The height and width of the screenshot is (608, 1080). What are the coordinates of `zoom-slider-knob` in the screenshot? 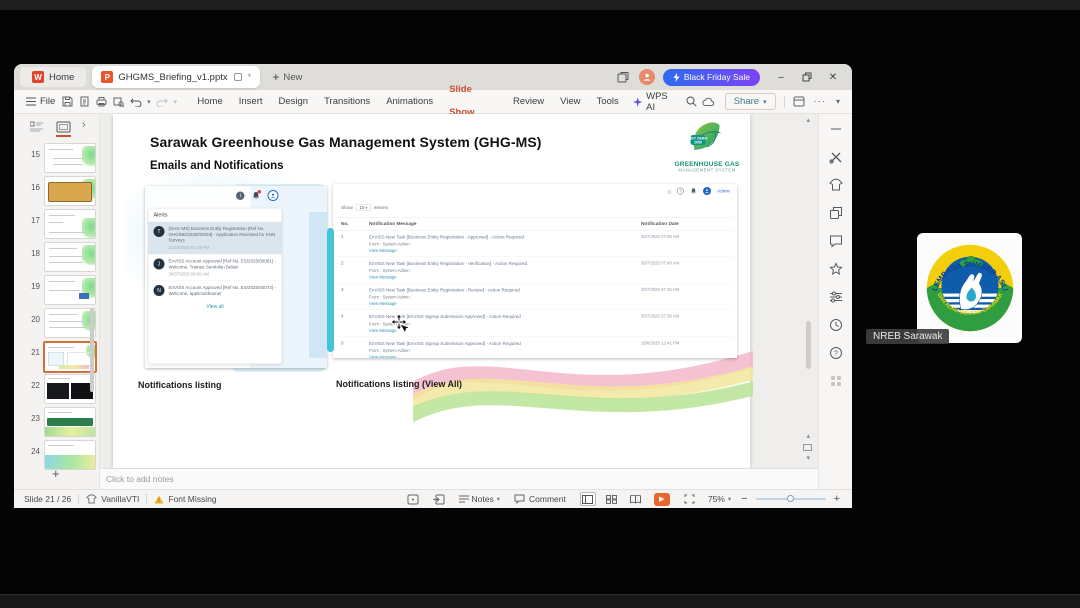 It's located at (791, 498).